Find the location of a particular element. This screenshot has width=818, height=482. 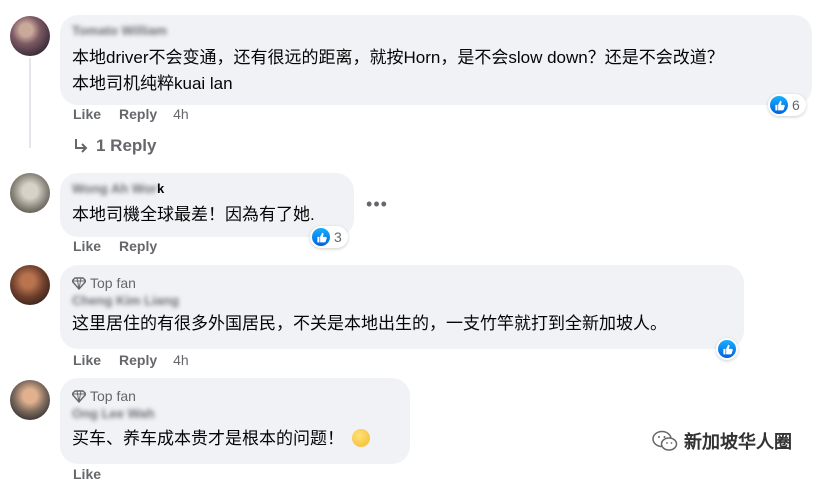

replies-count: 1 Reply is located at coordinates (126, 145).